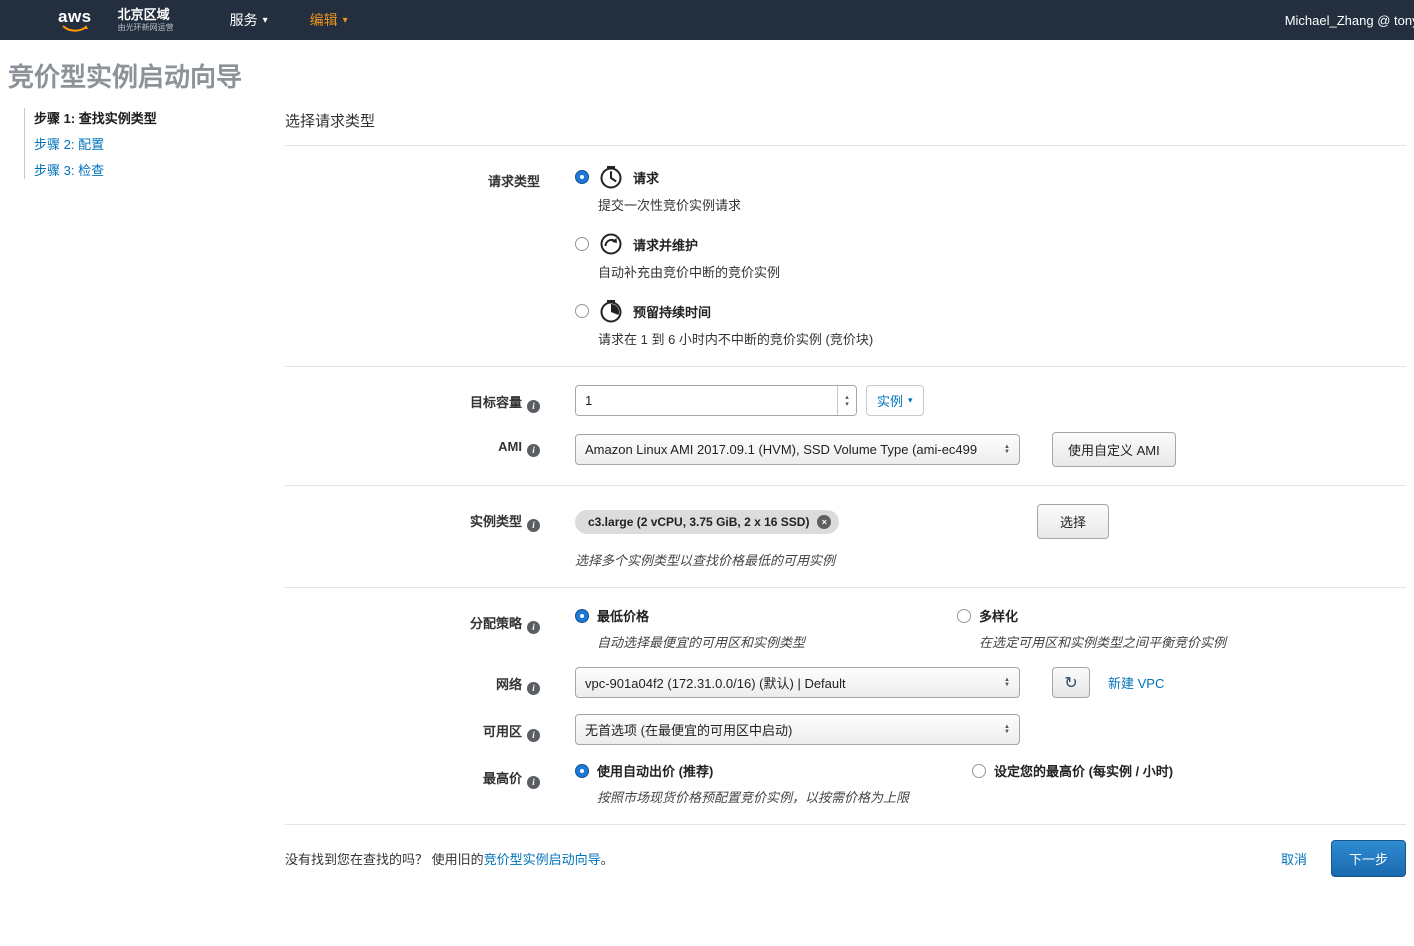  I want to click on aws-logo-text: aws, so click(75, 16).